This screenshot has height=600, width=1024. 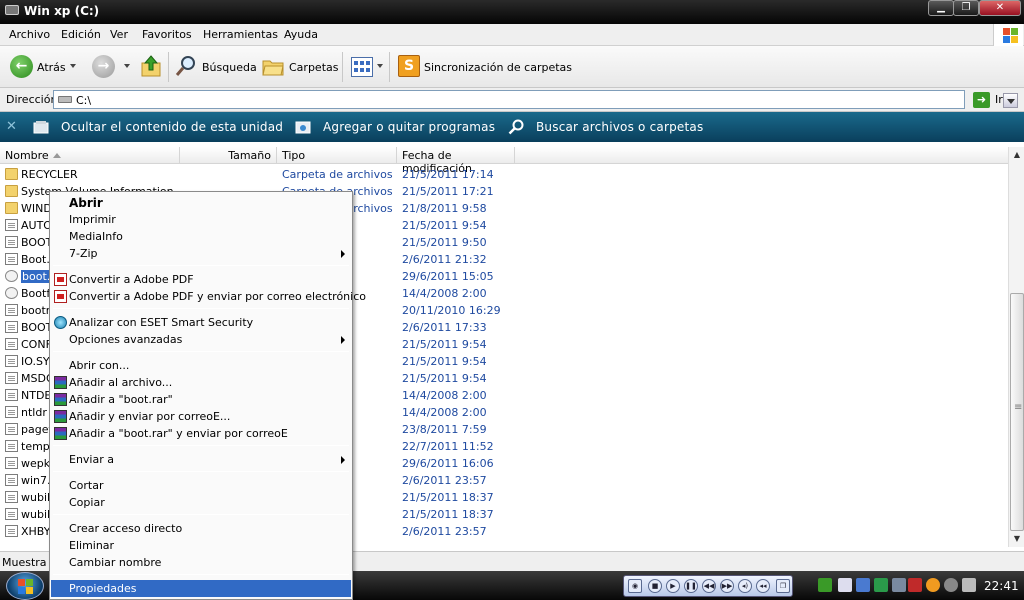 What do you see at coordinates (119, 34) in the screenshot?
I see `menu-ver: Ver` at bounding box center [119, 34].